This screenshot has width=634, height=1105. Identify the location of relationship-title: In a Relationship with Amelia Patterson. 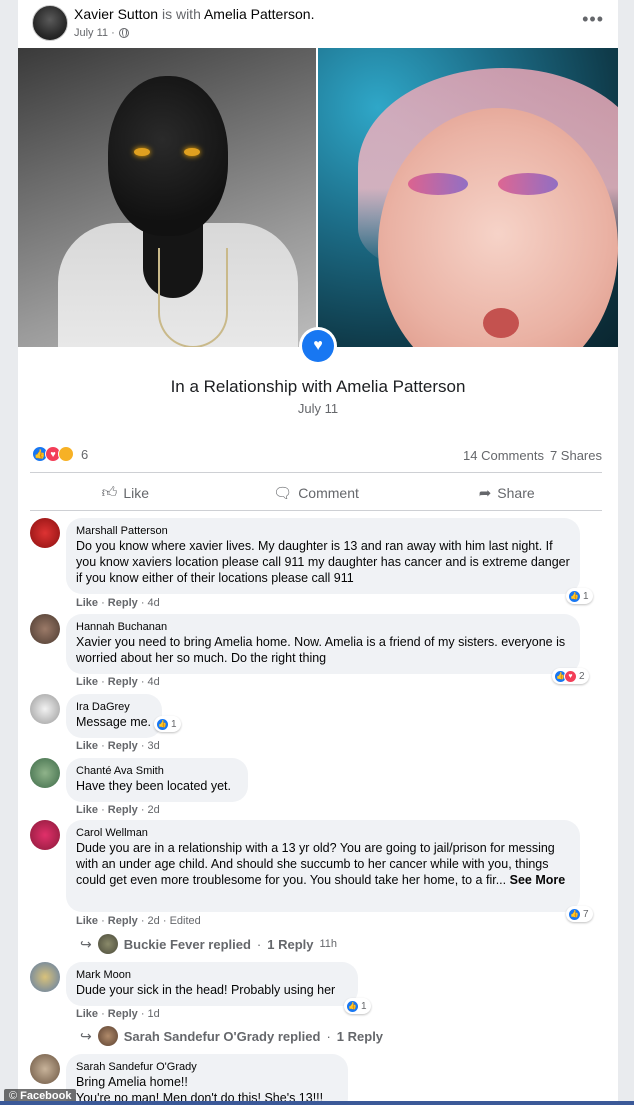
(318, 387).